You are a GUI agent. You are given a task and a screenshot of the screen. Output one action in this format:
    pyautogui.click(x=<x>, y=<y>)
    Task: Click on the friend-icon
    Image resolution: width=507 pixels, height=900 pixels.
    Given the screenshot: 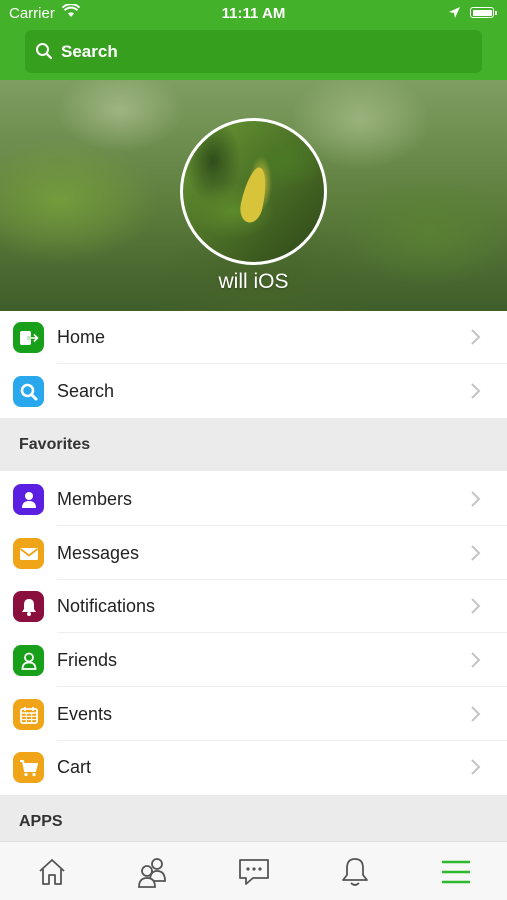 What is the action you would take?
    pyautogui.click(x=28, y=660)
    